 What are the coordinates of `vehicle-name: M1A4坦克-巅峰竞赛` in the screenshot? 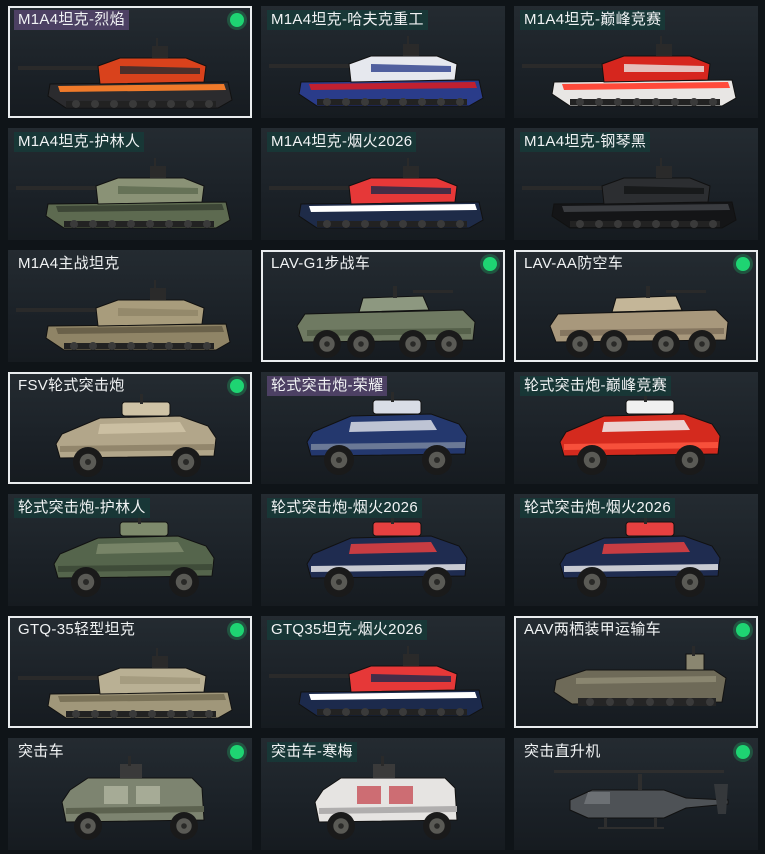 It's located at (593, 20).